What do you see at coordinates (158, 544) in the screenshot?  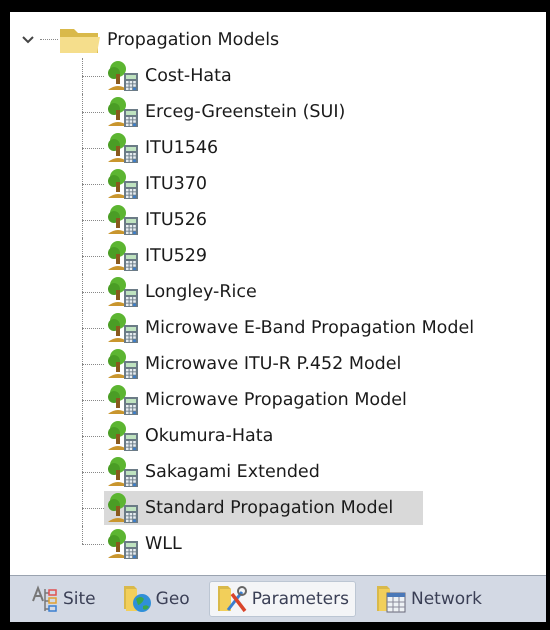 I see `tree-item: WLL` at bounding box center [158, 544].